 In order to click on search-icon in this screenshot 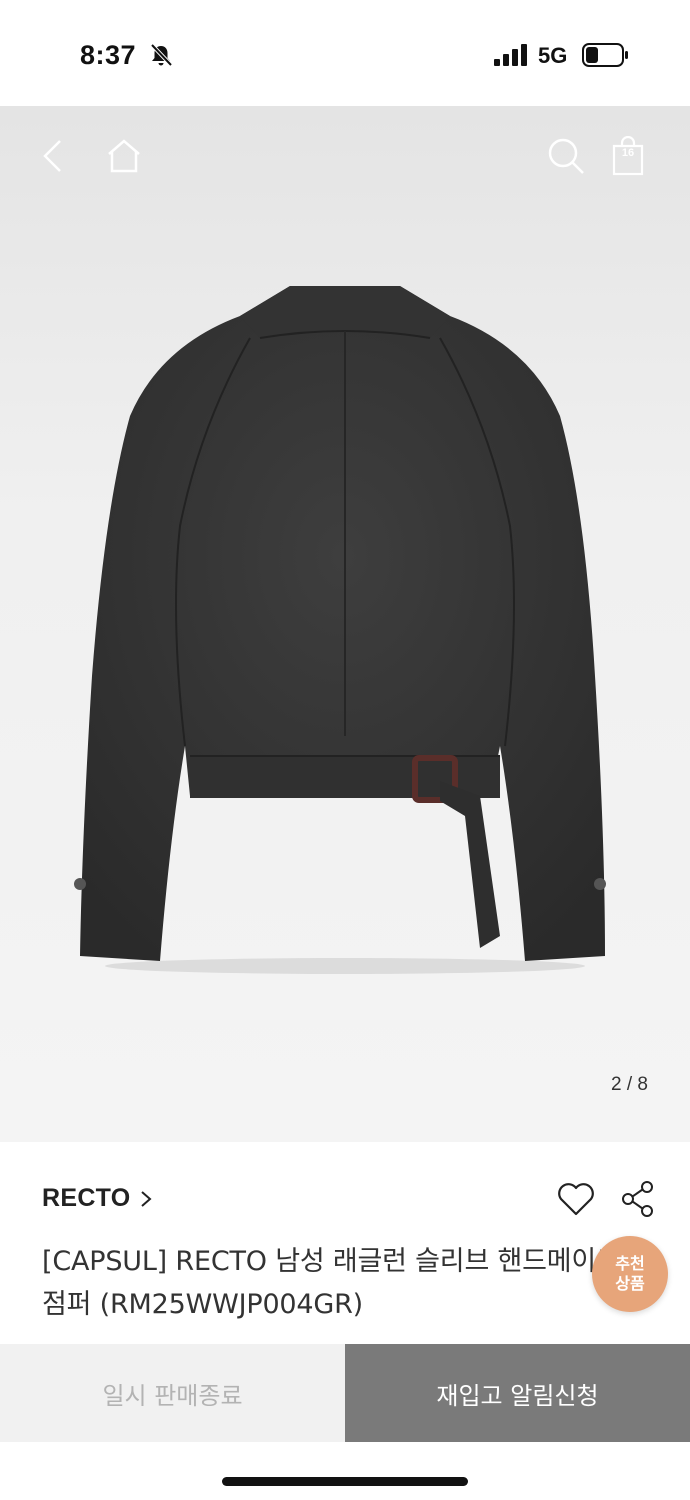, I will do `click(566, 156)`.